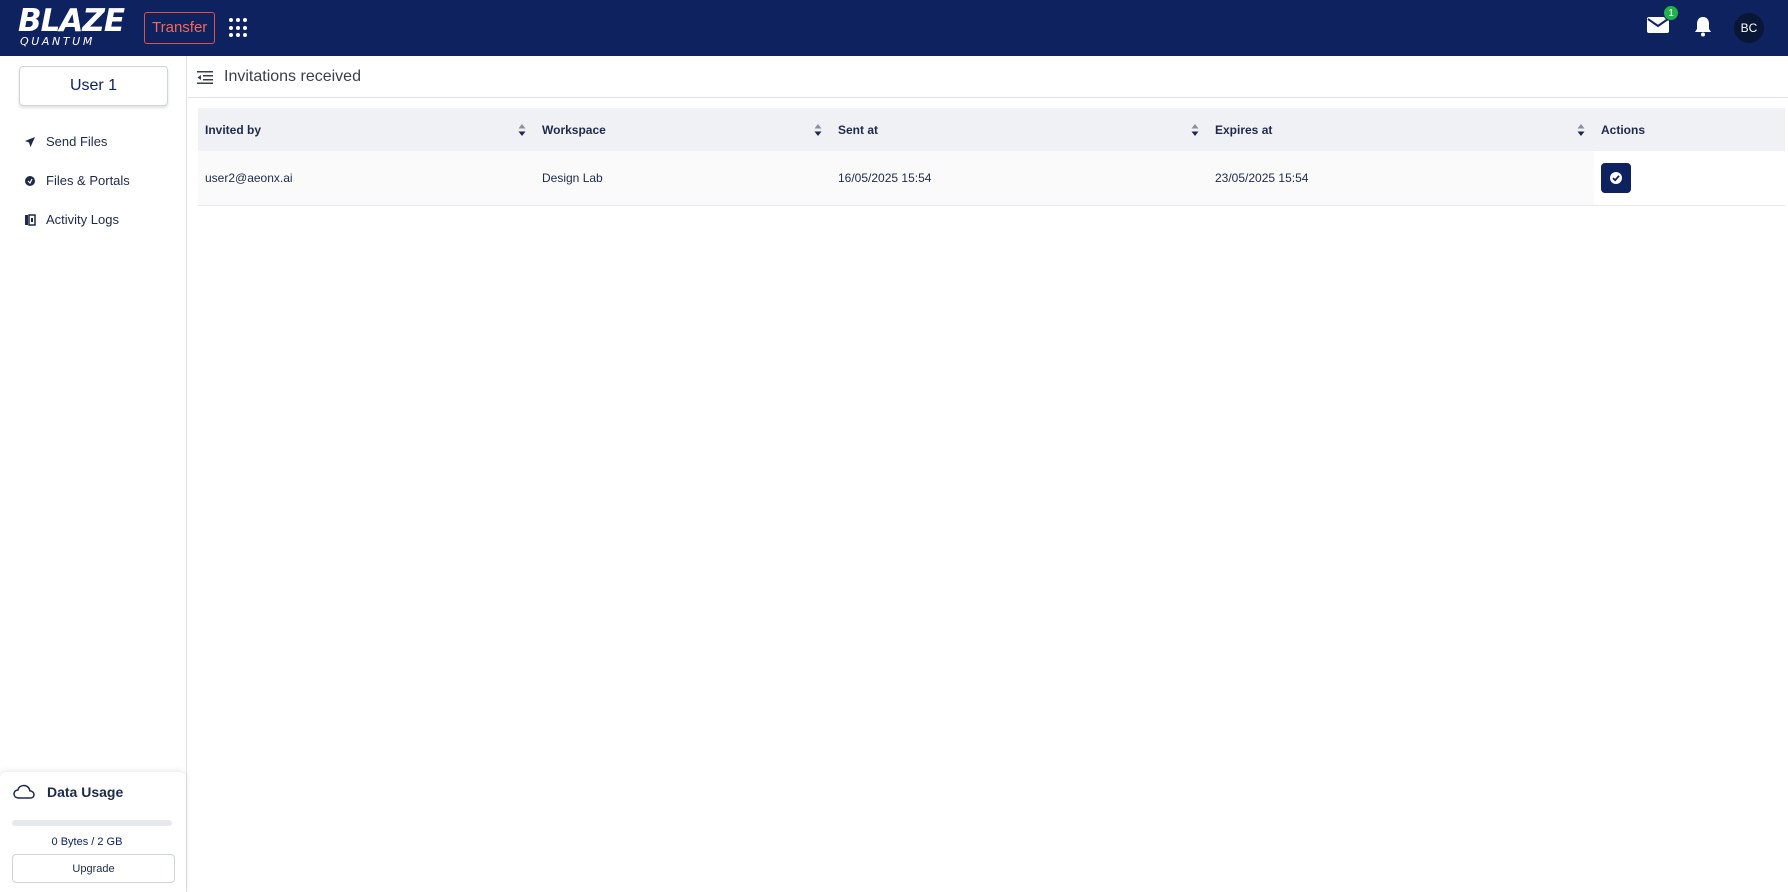  Describe the element at coordinates (87, 842) in the screenshot. I see `data-usage-text: 0 Bytes / 2 GB` at that location.